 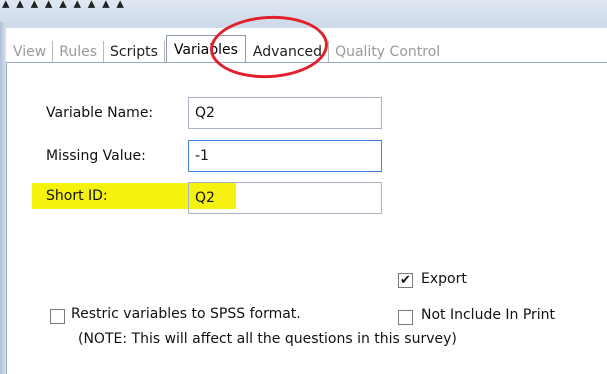 What do you see at coordinates (100, 113) in the screenshot?
I see `variable-name-label: Variable Name:` at bounding box center [100, 113].